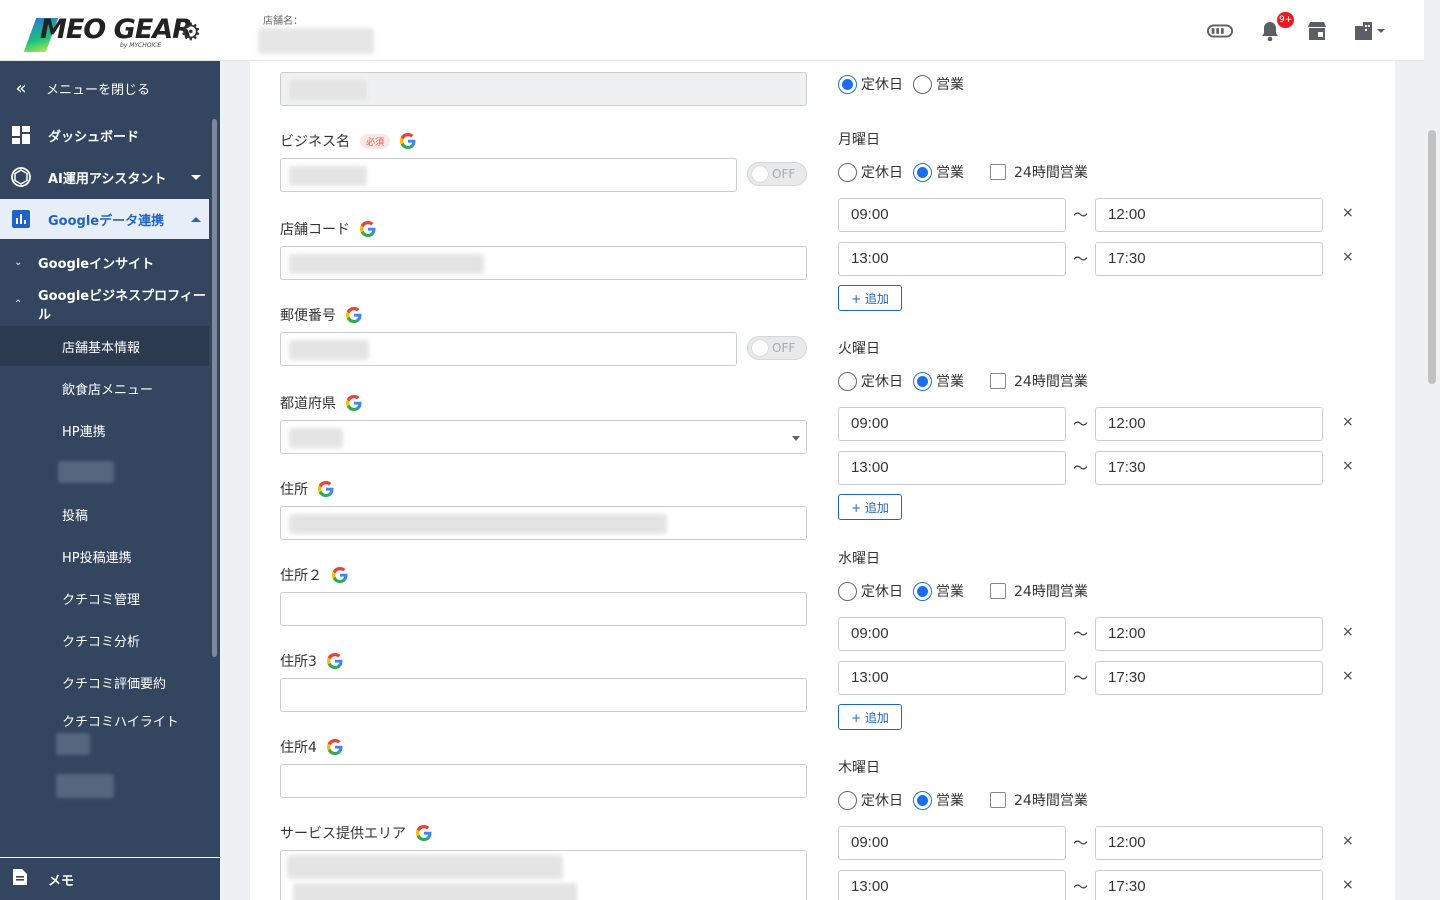  What do you see at coordinates (104, 720) in the screenshot?
I see `sidebar-item-review-highlight: クチコミハイライト` at bounding box center [104, 720].